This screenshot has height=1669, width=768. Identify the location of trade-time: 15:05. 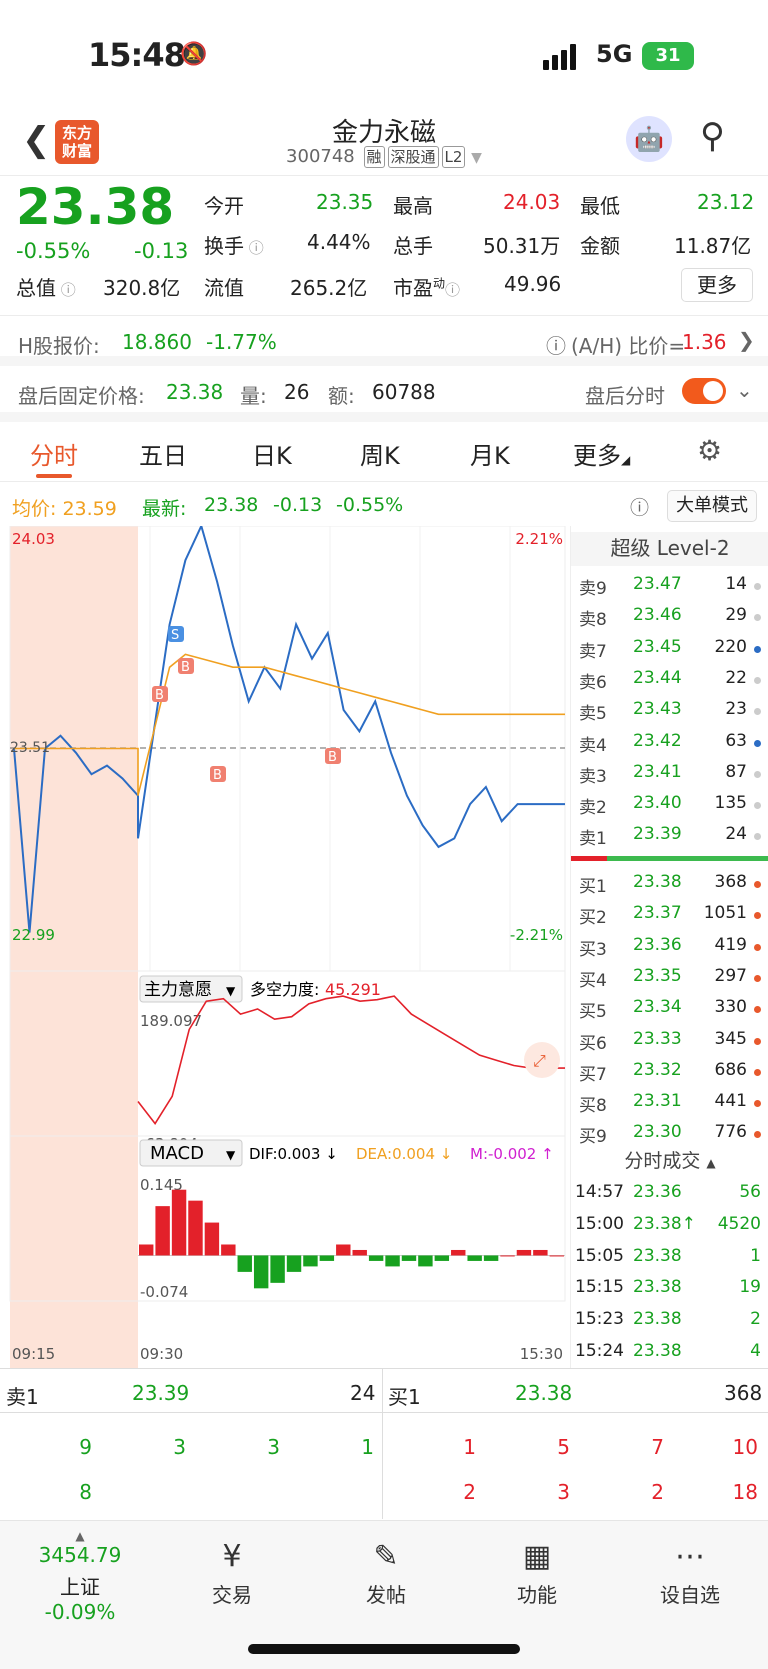
(599, 1255).